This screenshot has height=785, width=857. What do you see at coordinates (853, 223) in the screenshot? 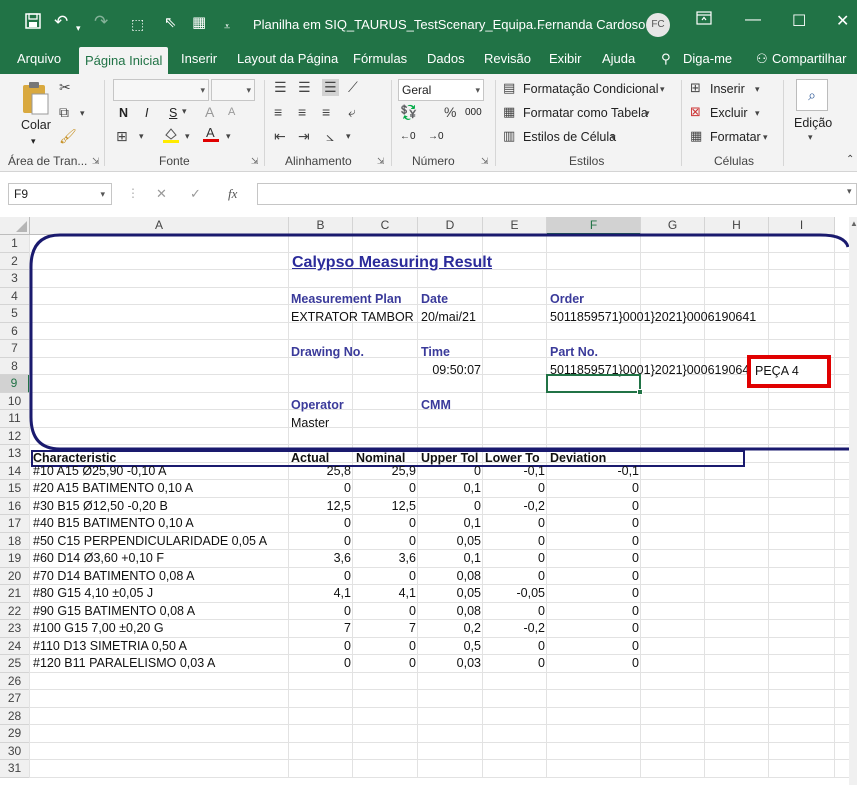
I see `scroll-up-icon: ▲` at bounding box center [853, 223].